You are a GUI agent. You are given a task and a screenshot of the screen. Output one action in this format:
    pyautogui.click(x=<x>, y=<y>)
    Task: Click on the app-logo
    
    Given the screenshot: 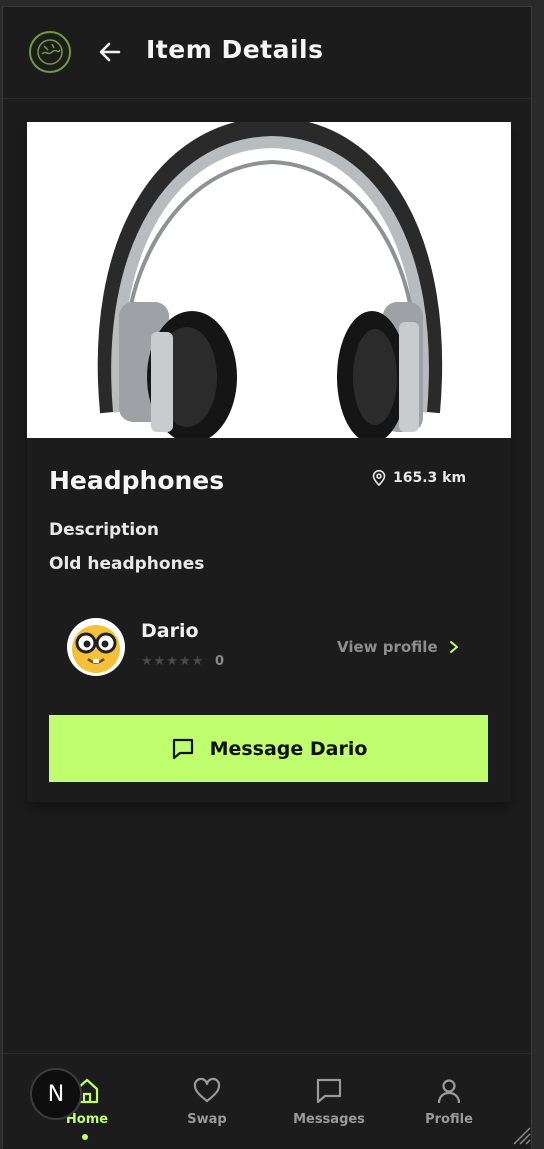 What is the action you would take?
    pyautogui.click(x=50, y=52)
    